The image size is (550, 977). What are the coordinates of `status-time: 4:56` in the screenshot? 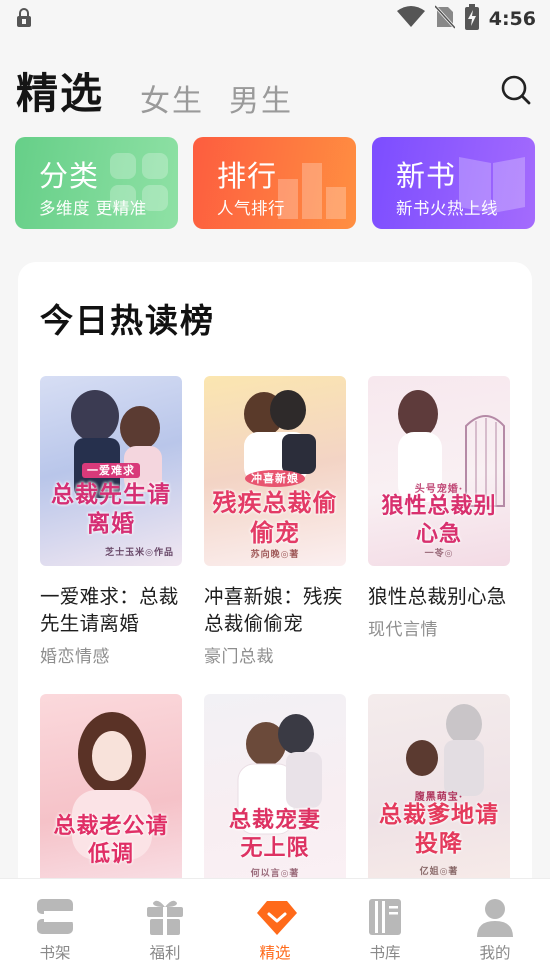 It's located at (512, 19).